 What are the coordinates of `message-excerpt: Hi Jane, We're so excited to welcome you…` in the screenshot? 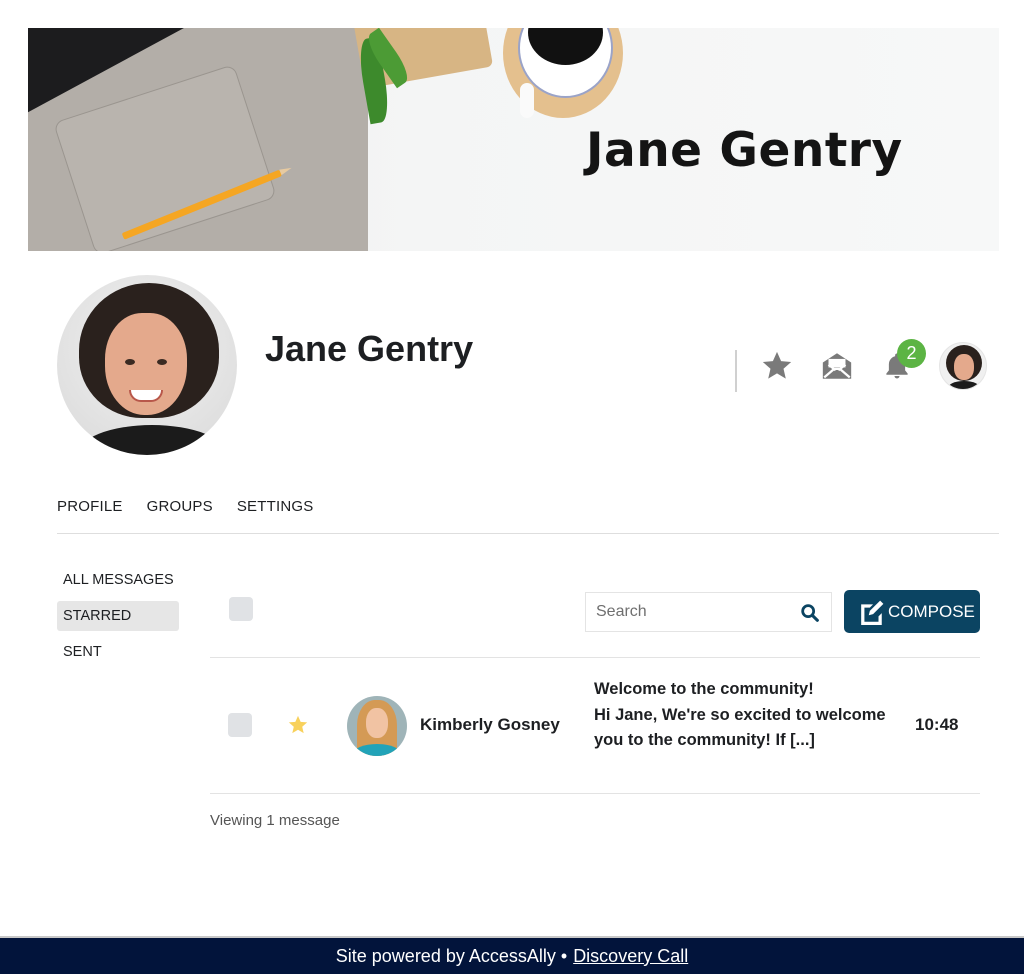 It's located at (740, 727).